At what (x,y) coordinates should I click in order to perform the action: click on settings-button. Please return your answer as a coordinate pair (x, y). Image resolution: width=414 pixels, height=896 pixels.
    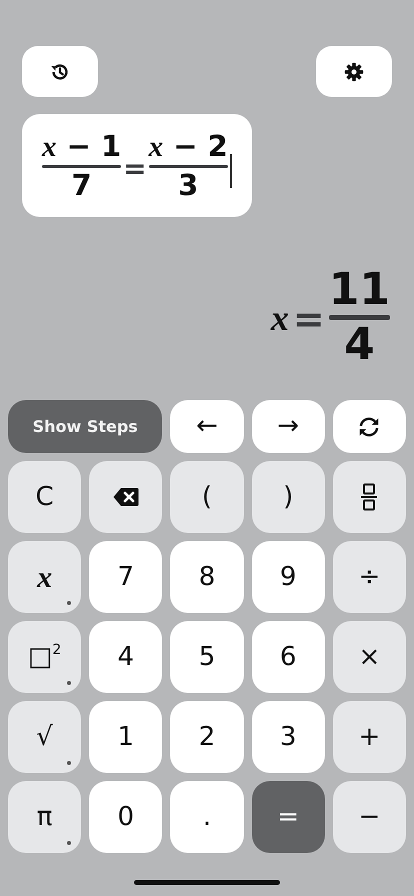
    Looking at the image, I should click on (354, 71).